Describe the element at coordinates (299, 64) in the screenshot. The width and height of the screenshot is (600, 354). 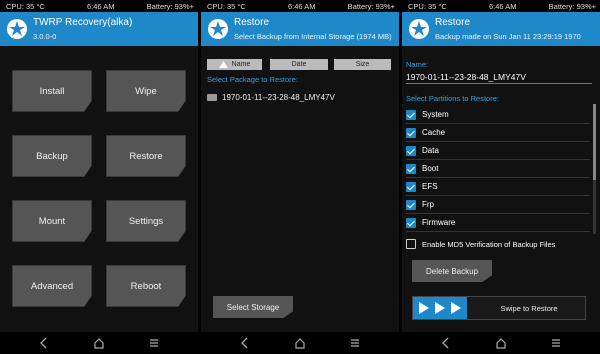
I see `sort-date-button: Date` at that location.